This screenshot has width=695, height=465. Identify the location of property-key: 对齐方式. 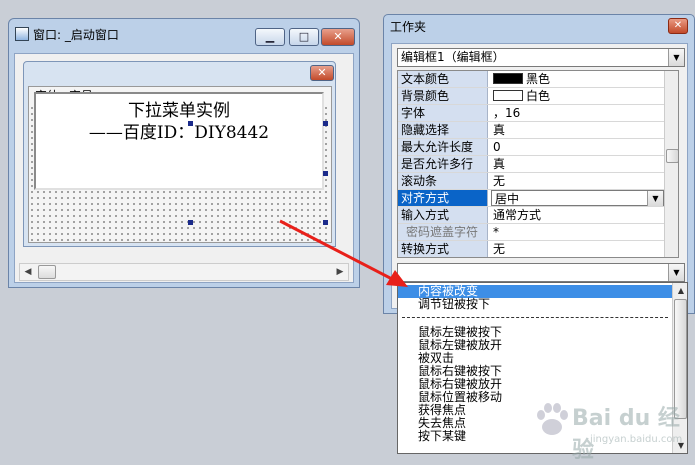
(443, 198).